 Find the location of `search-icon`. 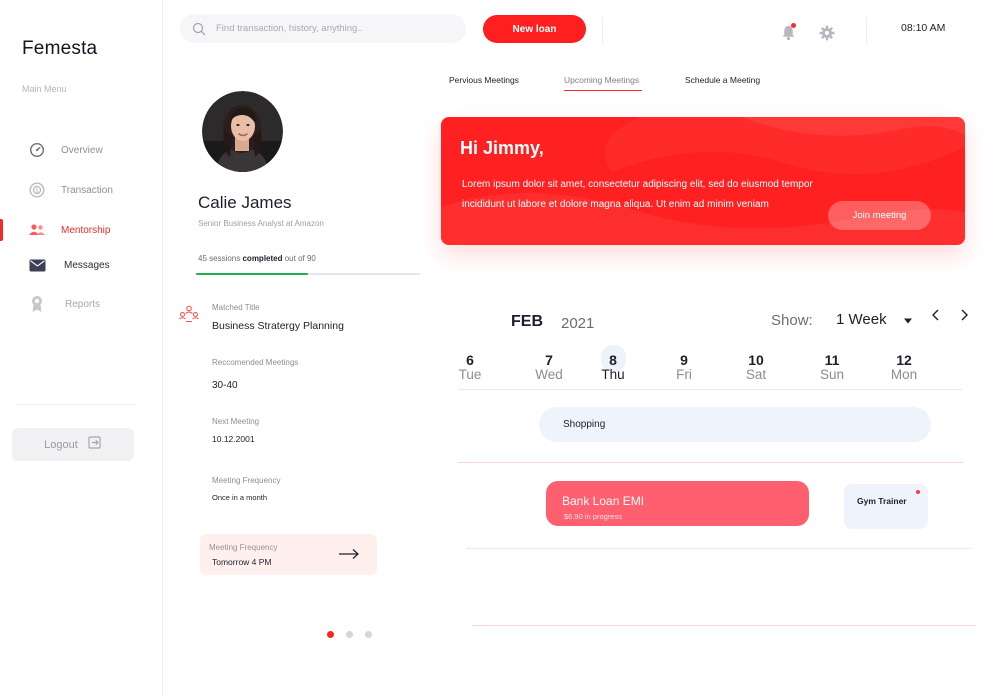

search-icon is located at coordinates (199, 29).